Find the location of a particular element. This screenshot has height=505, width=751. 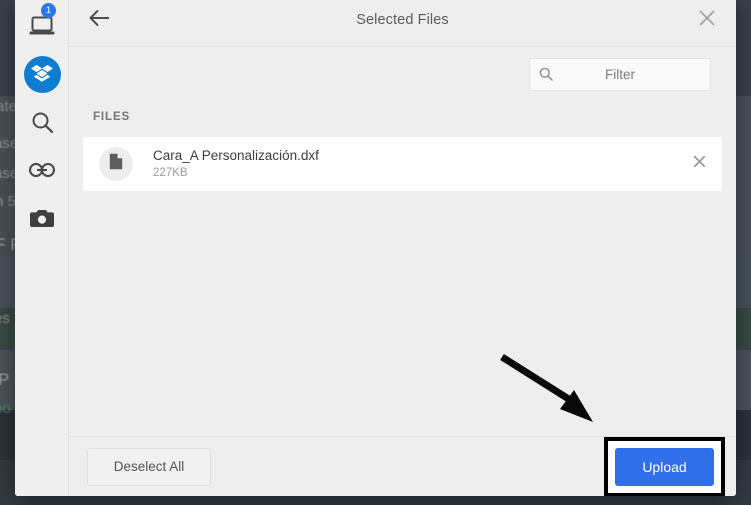

rail-item-link is located at coordinates (42, 170).